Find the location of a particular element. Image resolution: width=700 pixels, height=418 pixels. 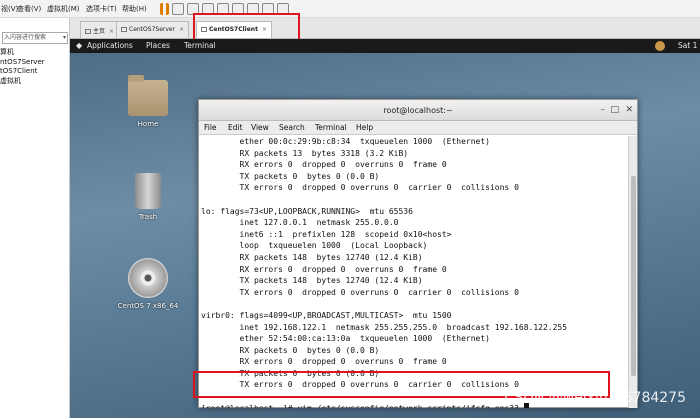

terminal-title: root@localhost:~ is located at coordinates (418, 110).